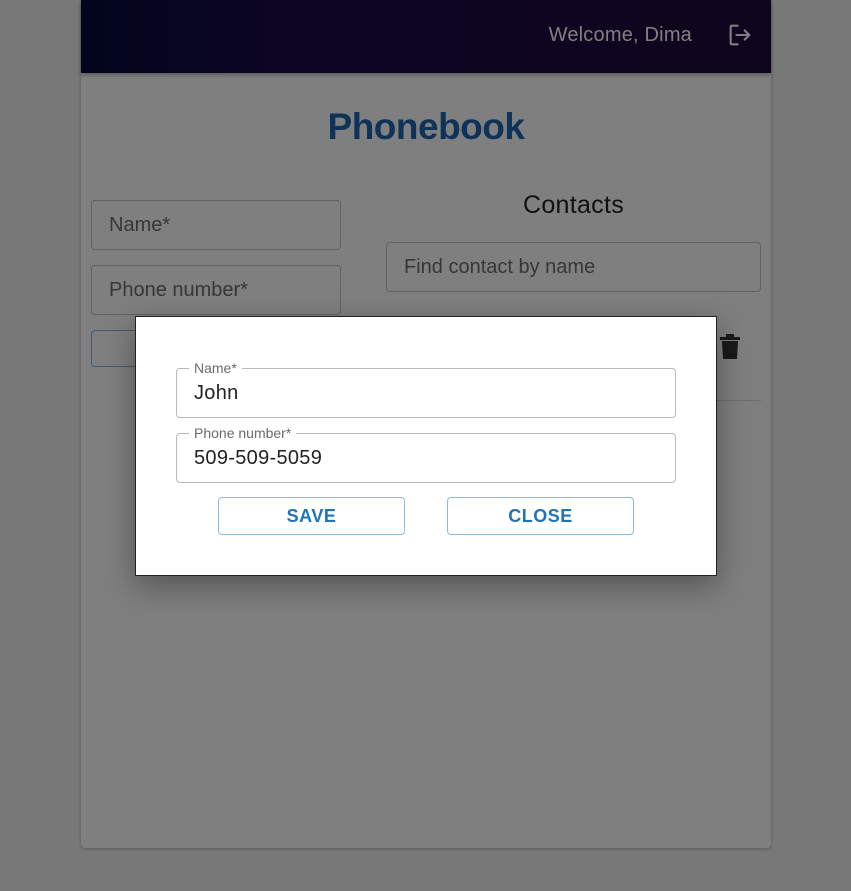 Image resolution: width=851 pixels, height=891 pixels. I want to click on edit-phone-value: 509-509-5059, so click(258, 458).